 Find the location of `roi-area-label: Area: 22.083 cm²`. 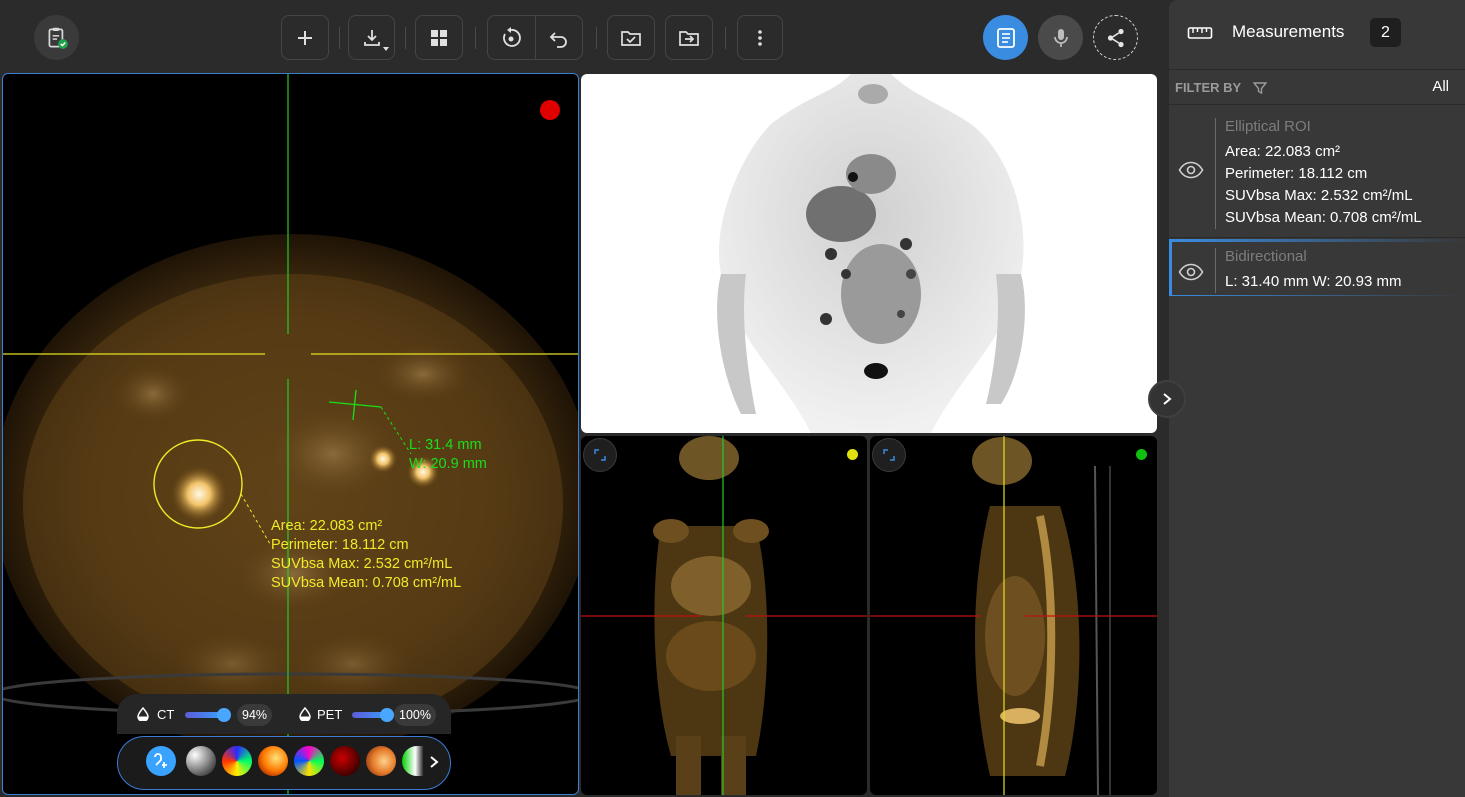

roi-area-label: Area: 22.083 cm² is located at coordinates (326, 526).